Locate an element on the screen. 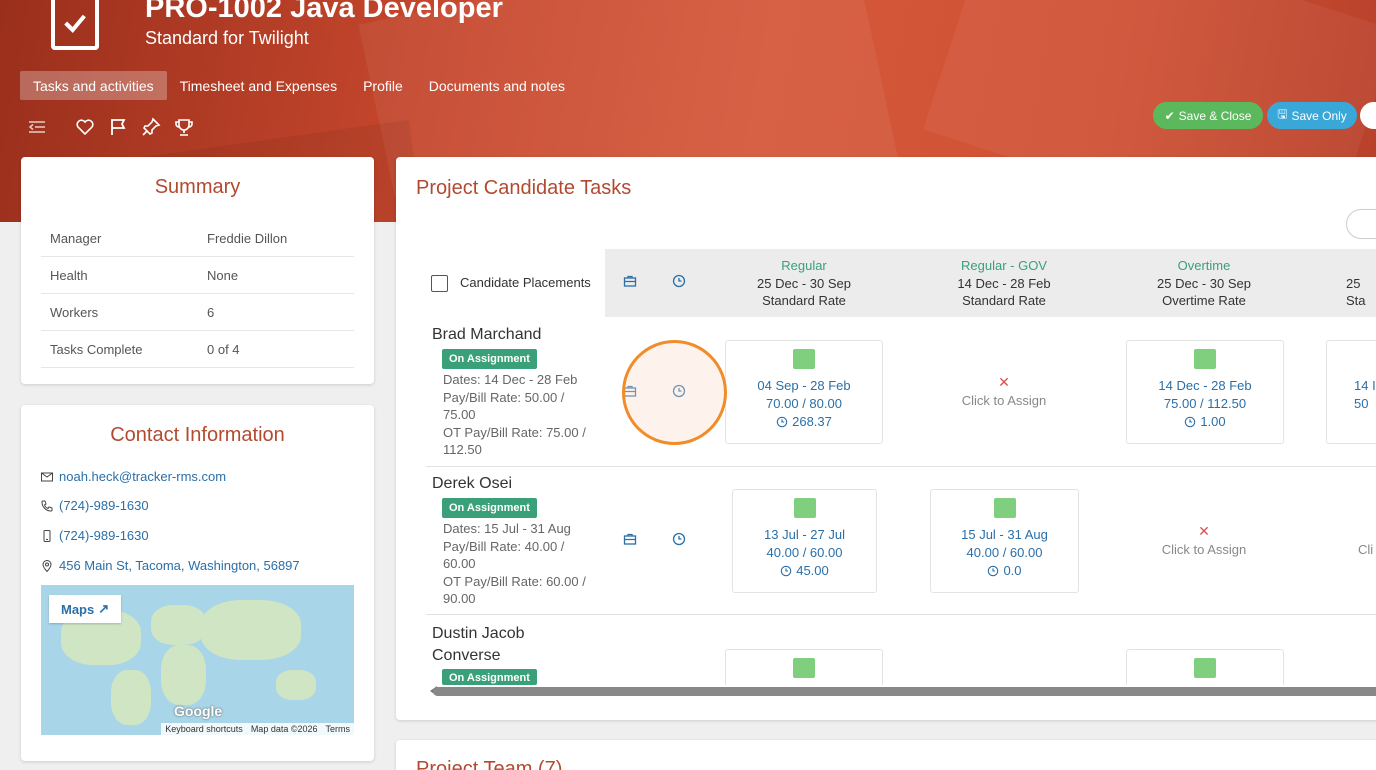 This screenshot has height=770, width=1376. task-cell: 13 Jul - 27 Jul 40.00 / 60.00 45.00 is located at coordinates (804, 541).